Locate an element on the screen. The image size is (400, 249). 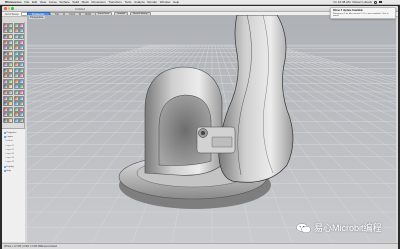
watermark-text: 易心Microbit编程 is located at coordinates (348, 228).